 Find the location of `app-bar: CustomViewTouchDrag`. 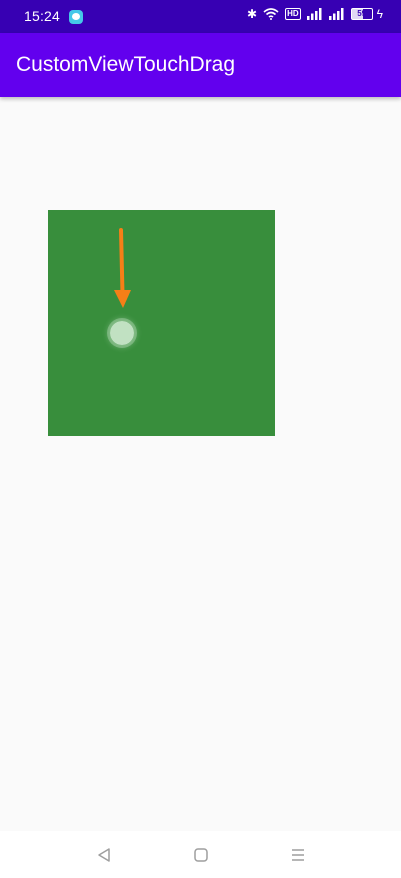

app-bar: CustomViewTouchDrag is located at coordinates (200, 65).